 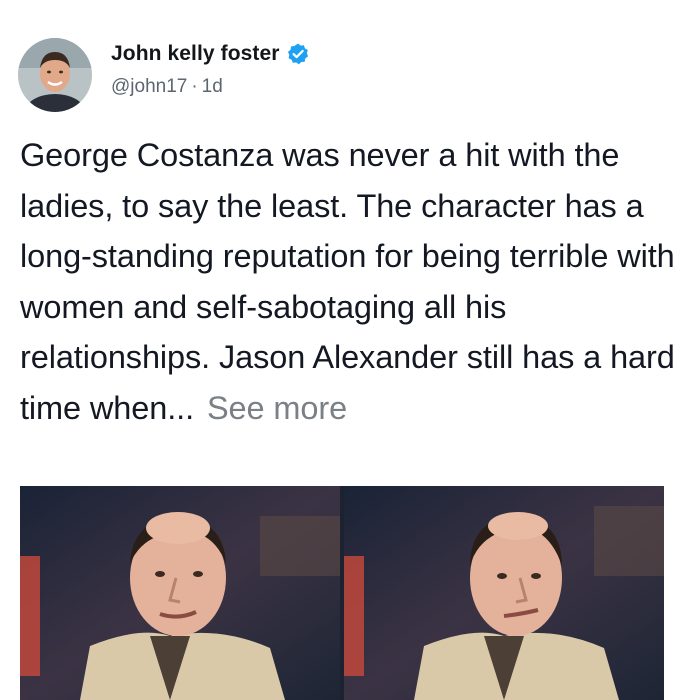 What do you see at coordinates (277, 408) in the screenshot?
I see `see-more-link: See more` at bounding box center [277, 408].